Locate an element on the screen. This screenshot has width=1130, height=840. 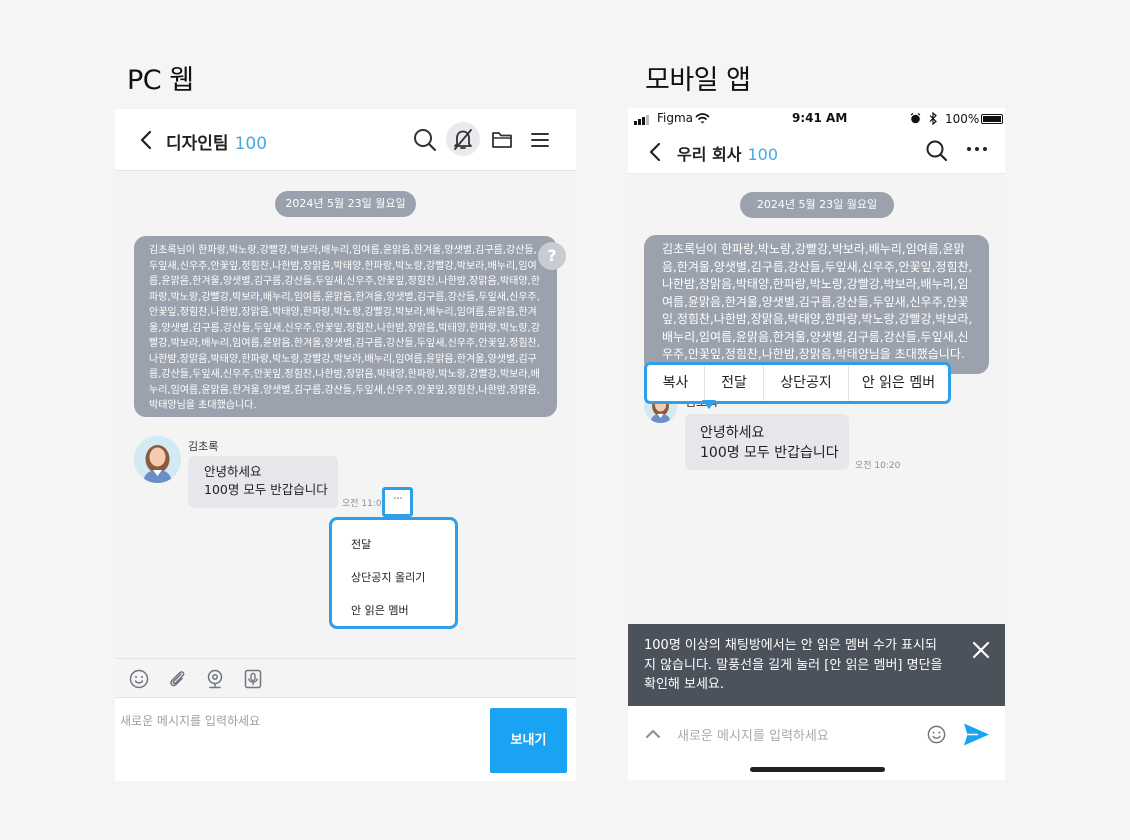
message-context-menu: 전달 상단공지 올리기 안 읽은 멤버 is located at coordinates (393, 573).